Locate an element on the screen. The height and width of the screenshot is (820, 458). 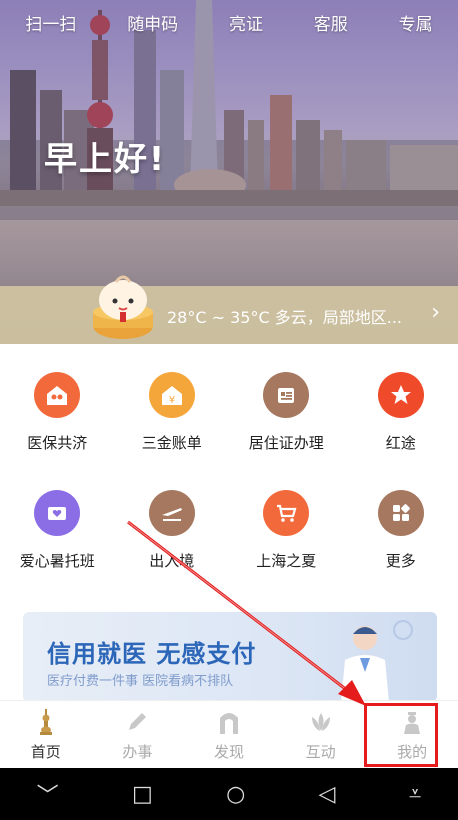
red-star-icon is located at coordinates (400, 395).